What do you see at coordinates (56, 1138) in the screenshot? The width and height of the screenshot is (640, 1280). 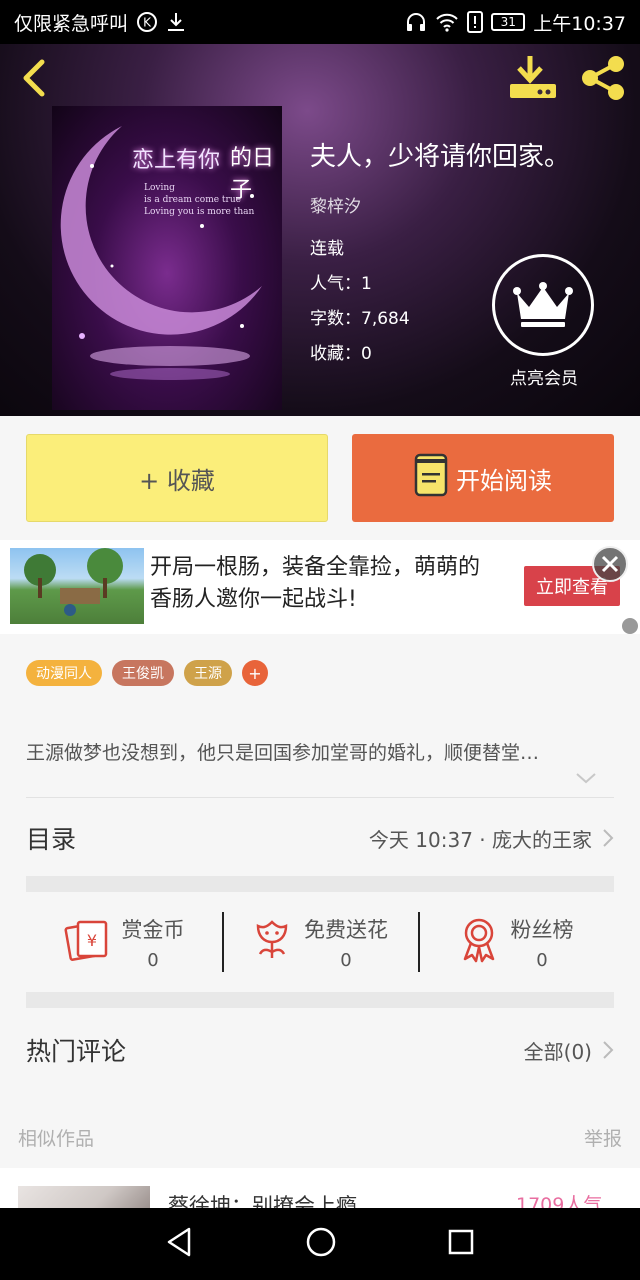 I see `similar-title: 相似作品` at bounding box center [56, 1138].